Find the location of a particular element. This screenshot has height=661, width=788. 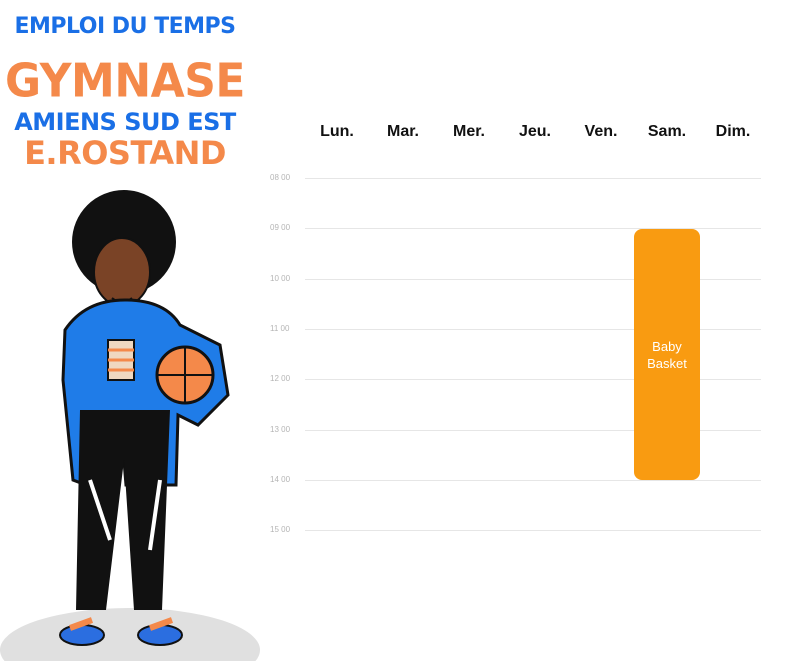

title-gymnase: GYMNASE is located at coordinates (125, 81).